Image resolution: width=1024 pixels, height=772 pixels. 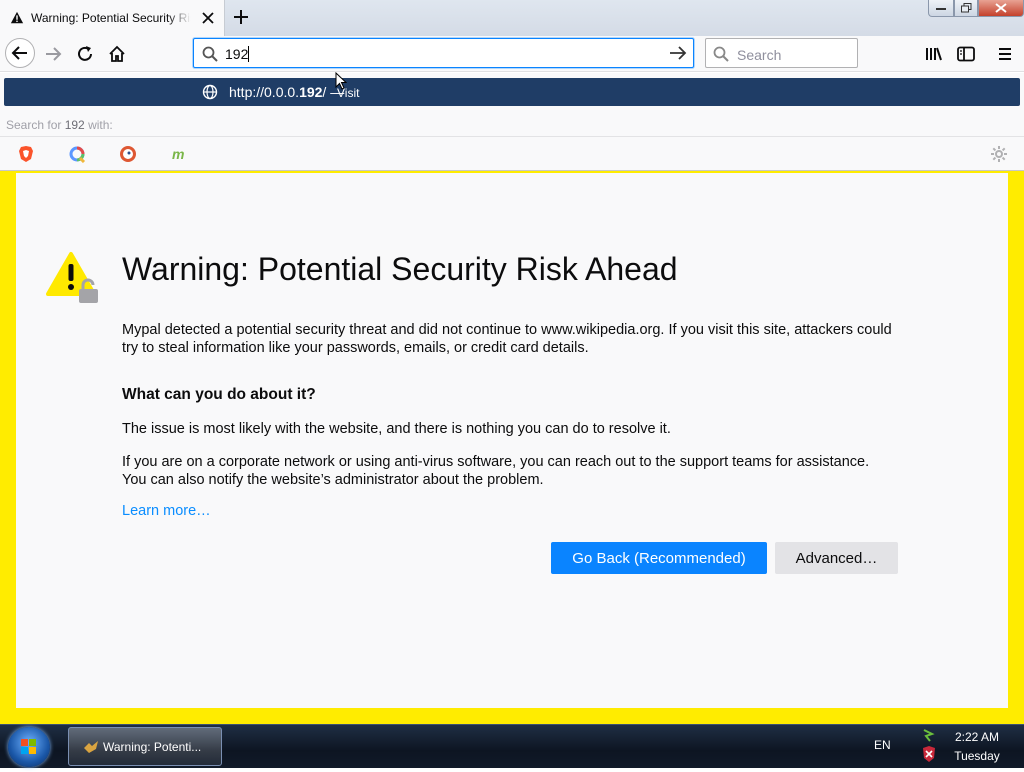 I want to click on window-close-button, so click(x=1001, y=8).